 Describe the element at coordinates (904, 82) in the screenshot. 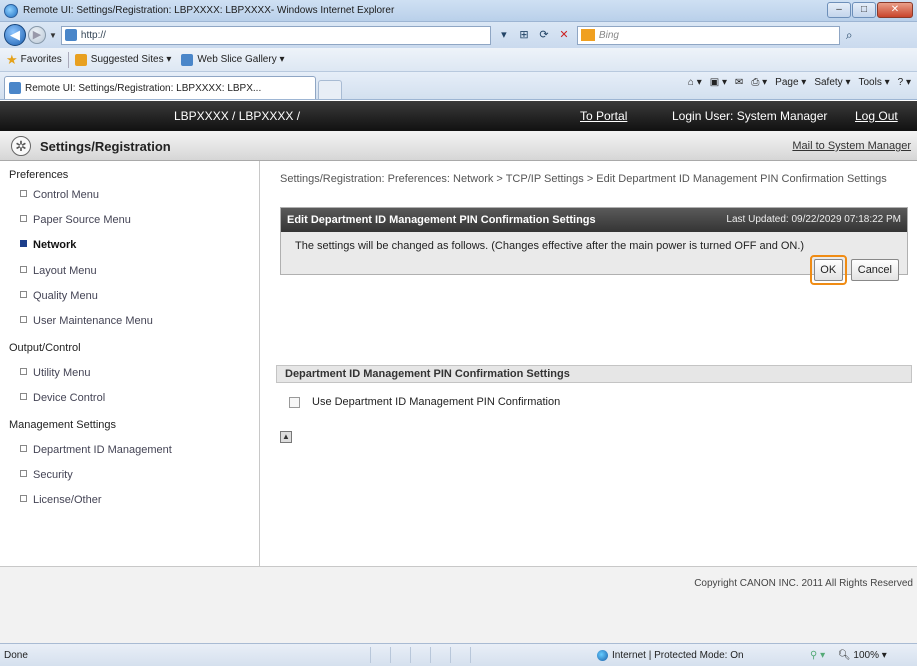

I see `help-menu: ? ▾` at that location.